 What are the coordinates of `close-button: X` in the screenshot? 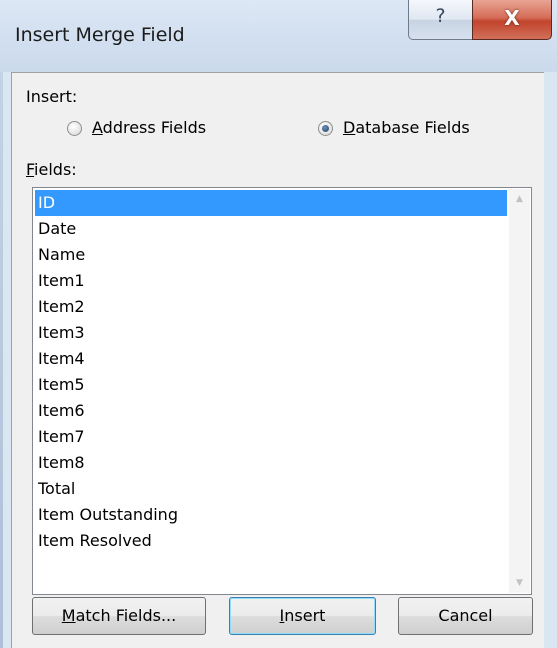 It's located at (512, 20).